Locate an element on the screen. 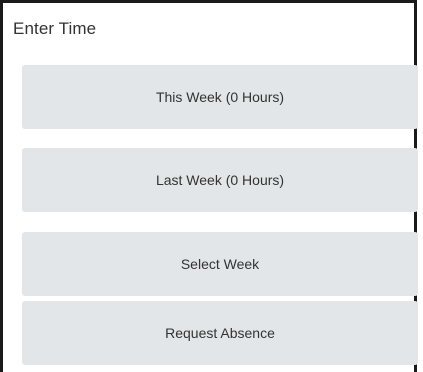 The width and height of the screenshot is (423, 372). last-week-button-label: Last Week (0 Hours) is located at coordinates (220, 180).